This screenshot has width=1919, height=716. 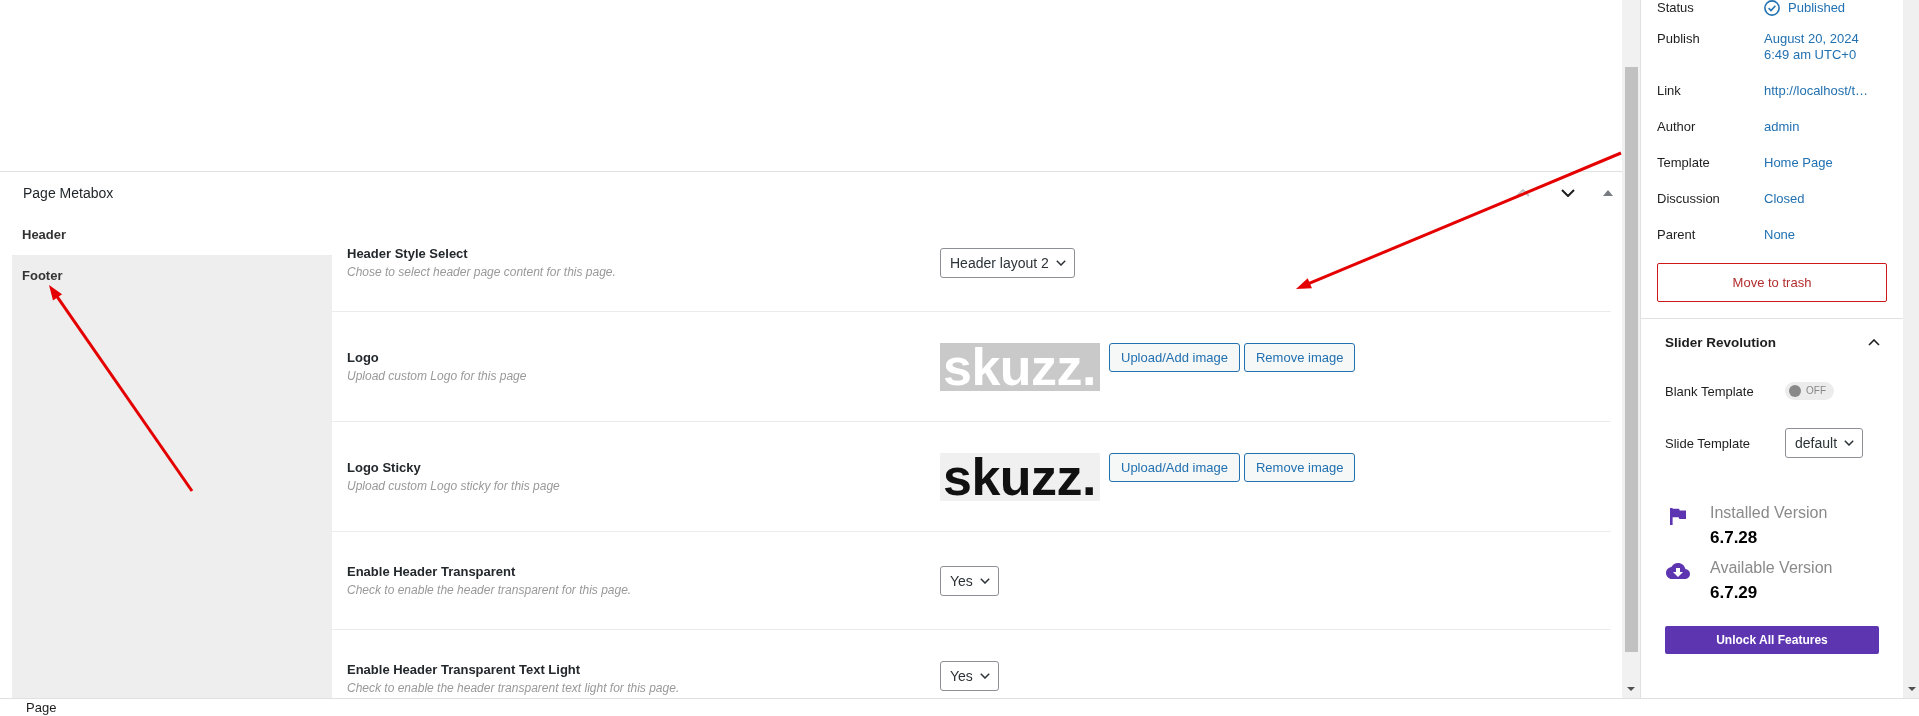 I want to click on unlock-features-button: Unlock All Features, so click(x=1772, y=640).